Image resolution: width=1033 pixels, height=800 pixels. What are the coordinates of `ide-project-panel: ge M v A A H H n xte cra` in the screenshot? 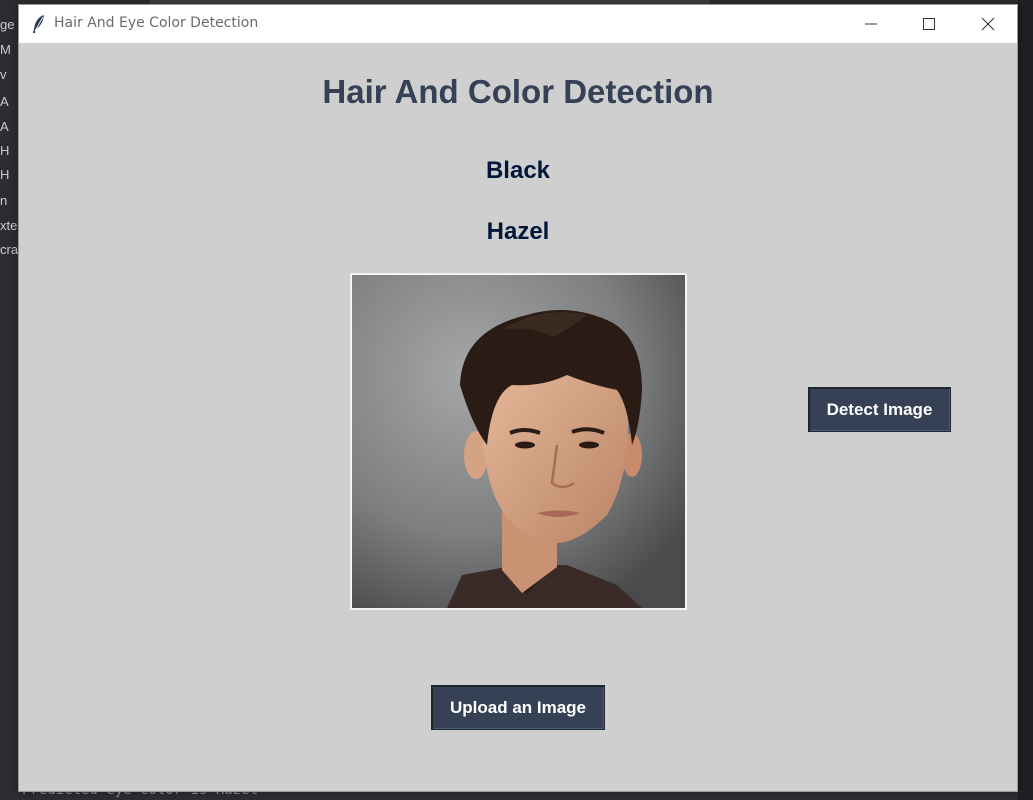 It's located at (9, 400).